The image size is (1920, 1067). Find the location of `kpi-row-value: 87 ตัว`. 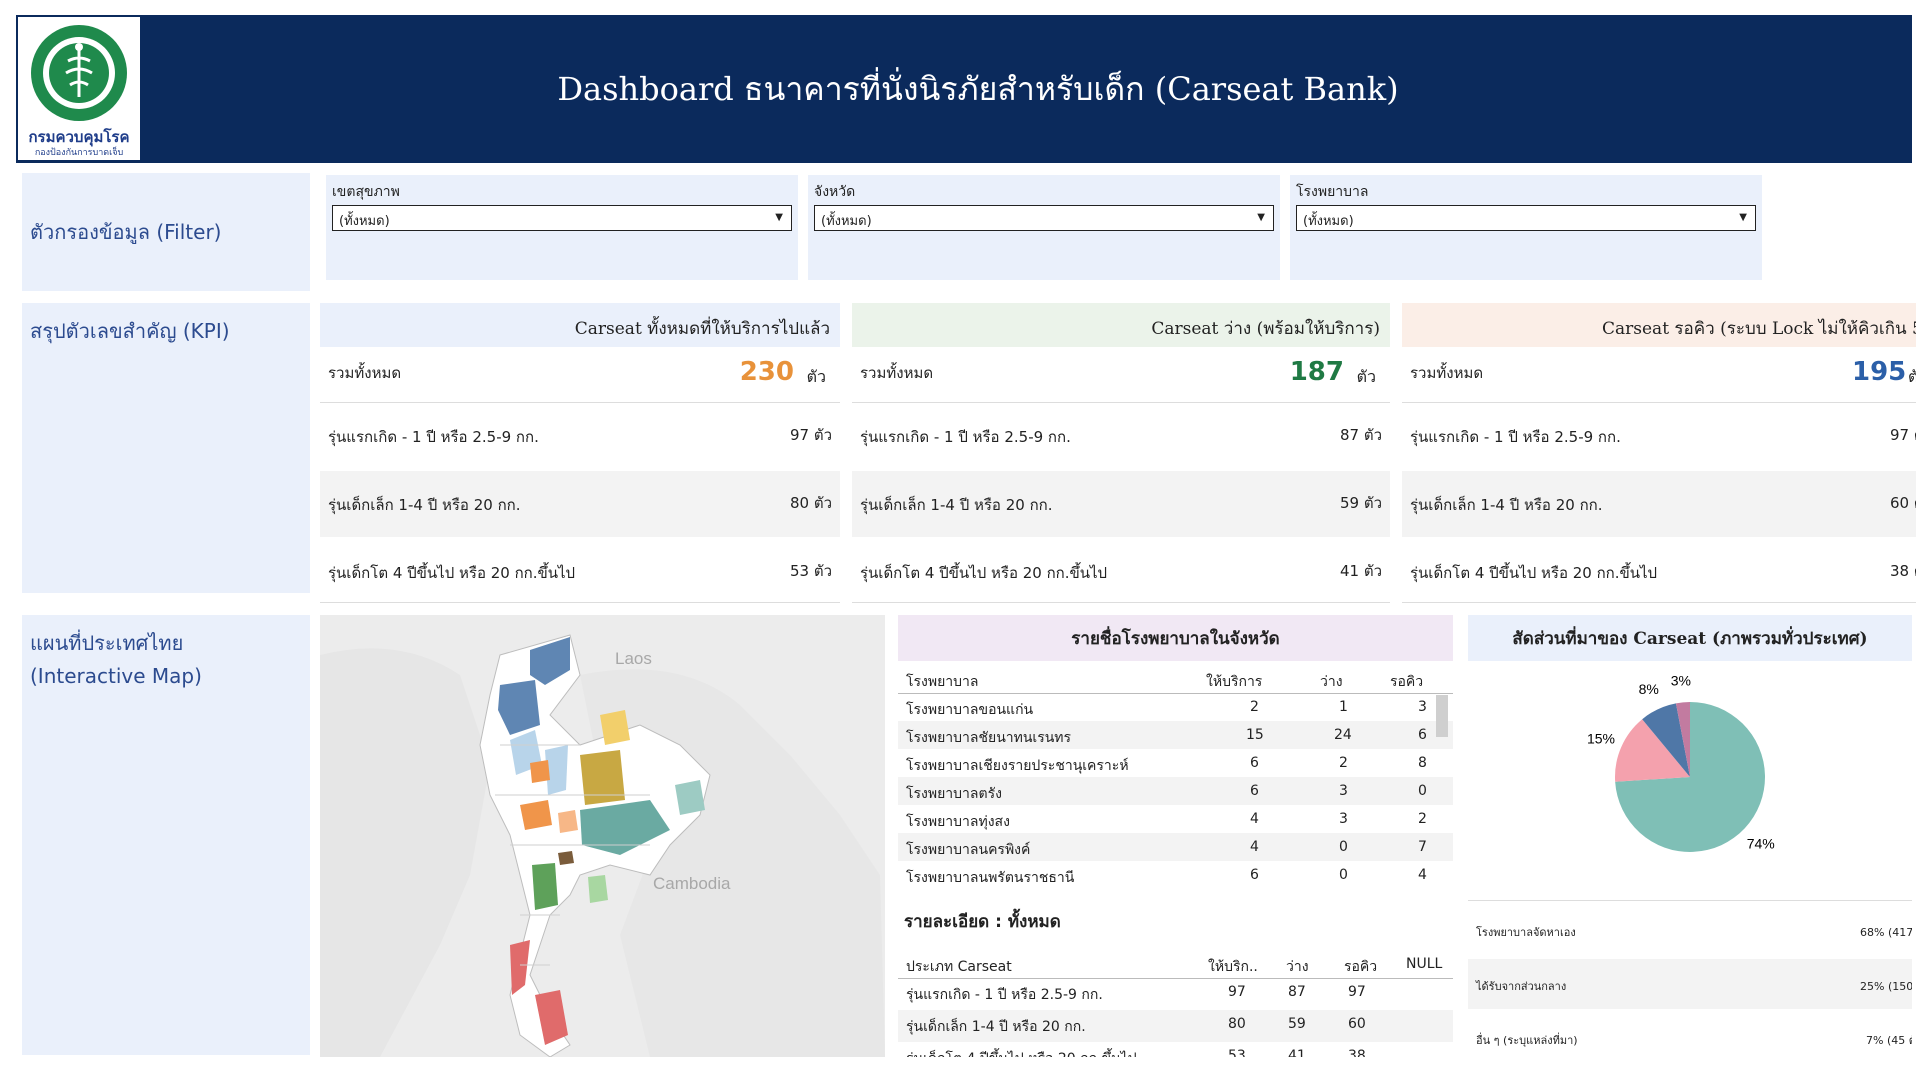

kpi-row-value: 87 ตัว is located at coordinates (1360, 435).